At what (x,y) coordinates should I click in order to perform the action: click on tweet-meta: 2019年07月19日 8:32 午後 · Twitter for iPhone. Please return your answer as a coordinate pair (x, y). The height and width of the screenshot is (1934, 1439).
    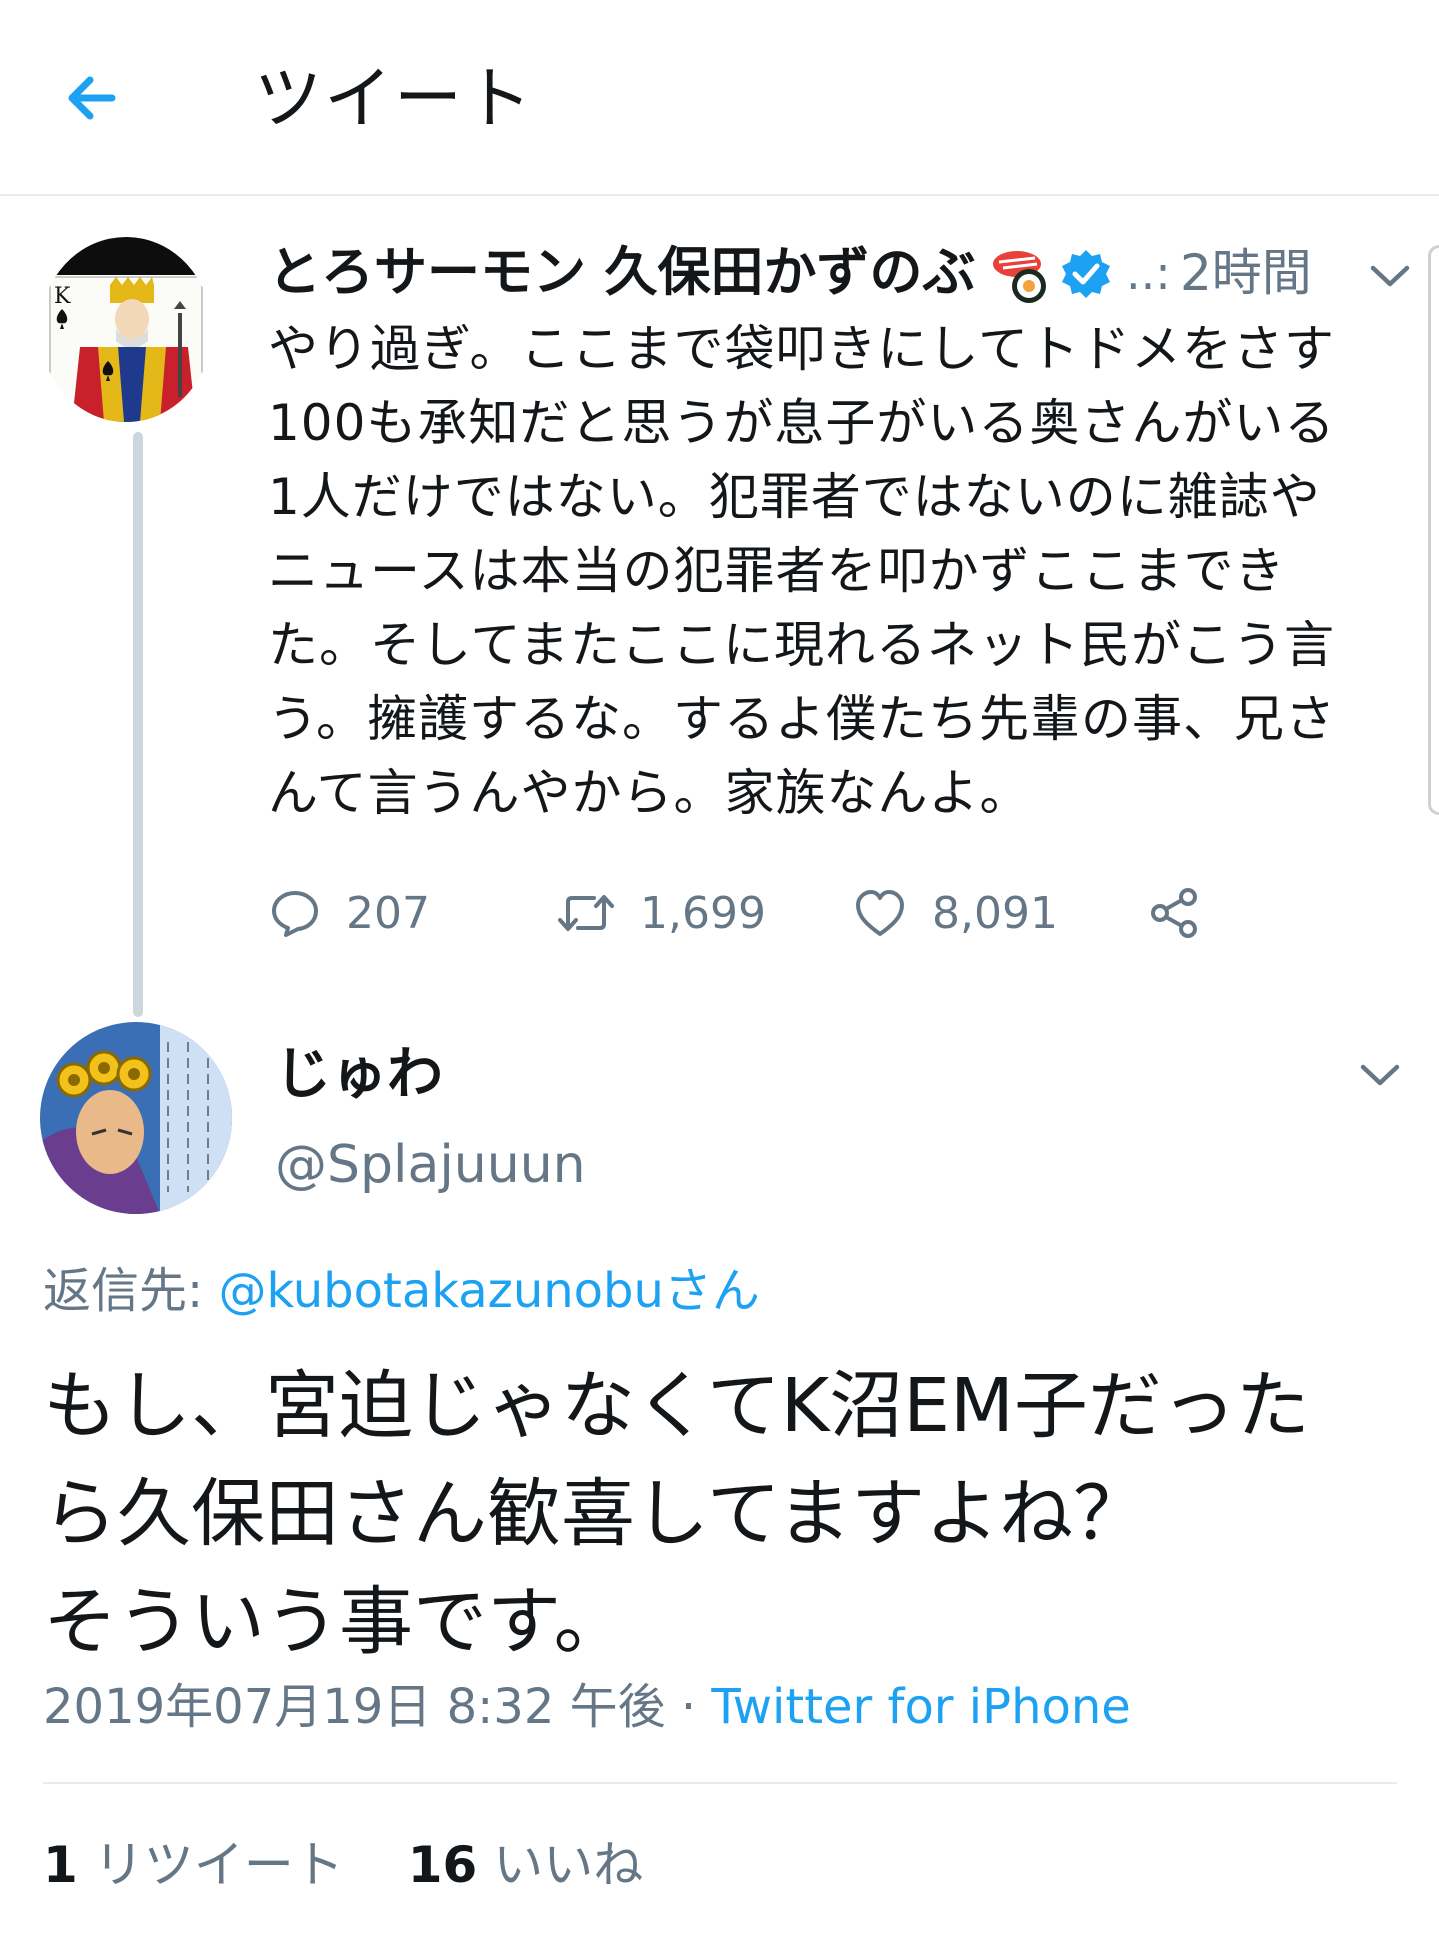
    Looking at the image, I should click on (587, 1707).